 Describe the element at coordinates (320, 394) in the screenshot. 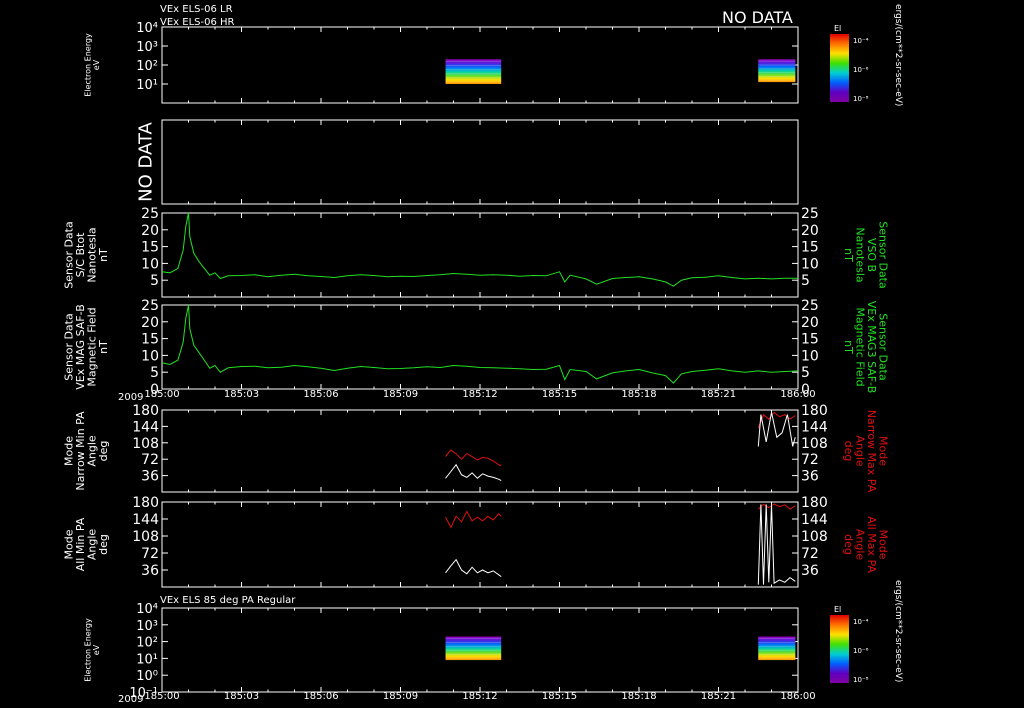

I see `time-tick-label-top: 185:06` at that location.